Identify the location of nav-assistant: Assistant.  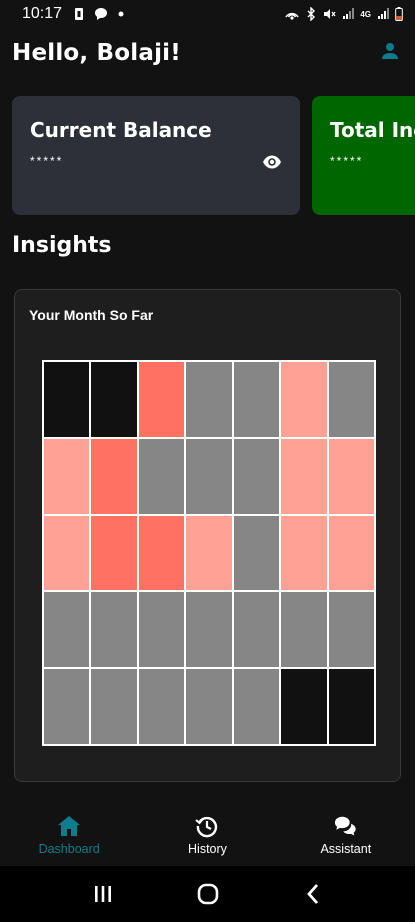
(346, 833).